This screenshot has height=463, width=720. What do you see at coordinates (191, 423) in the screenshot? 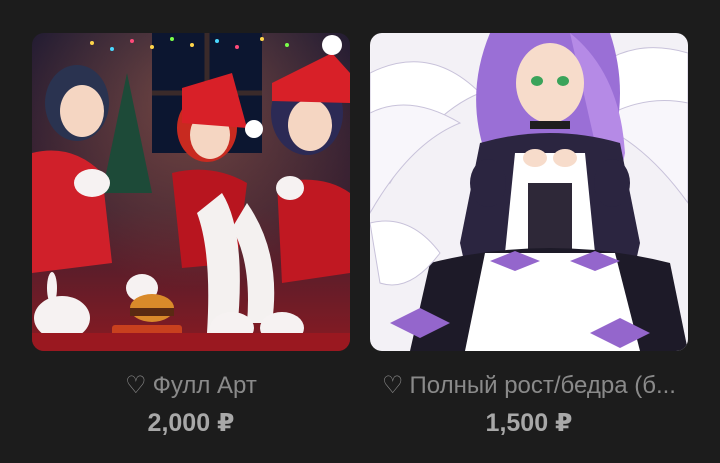
I see `product-price: 2,000 ₽` at bounding box center [191, 423].